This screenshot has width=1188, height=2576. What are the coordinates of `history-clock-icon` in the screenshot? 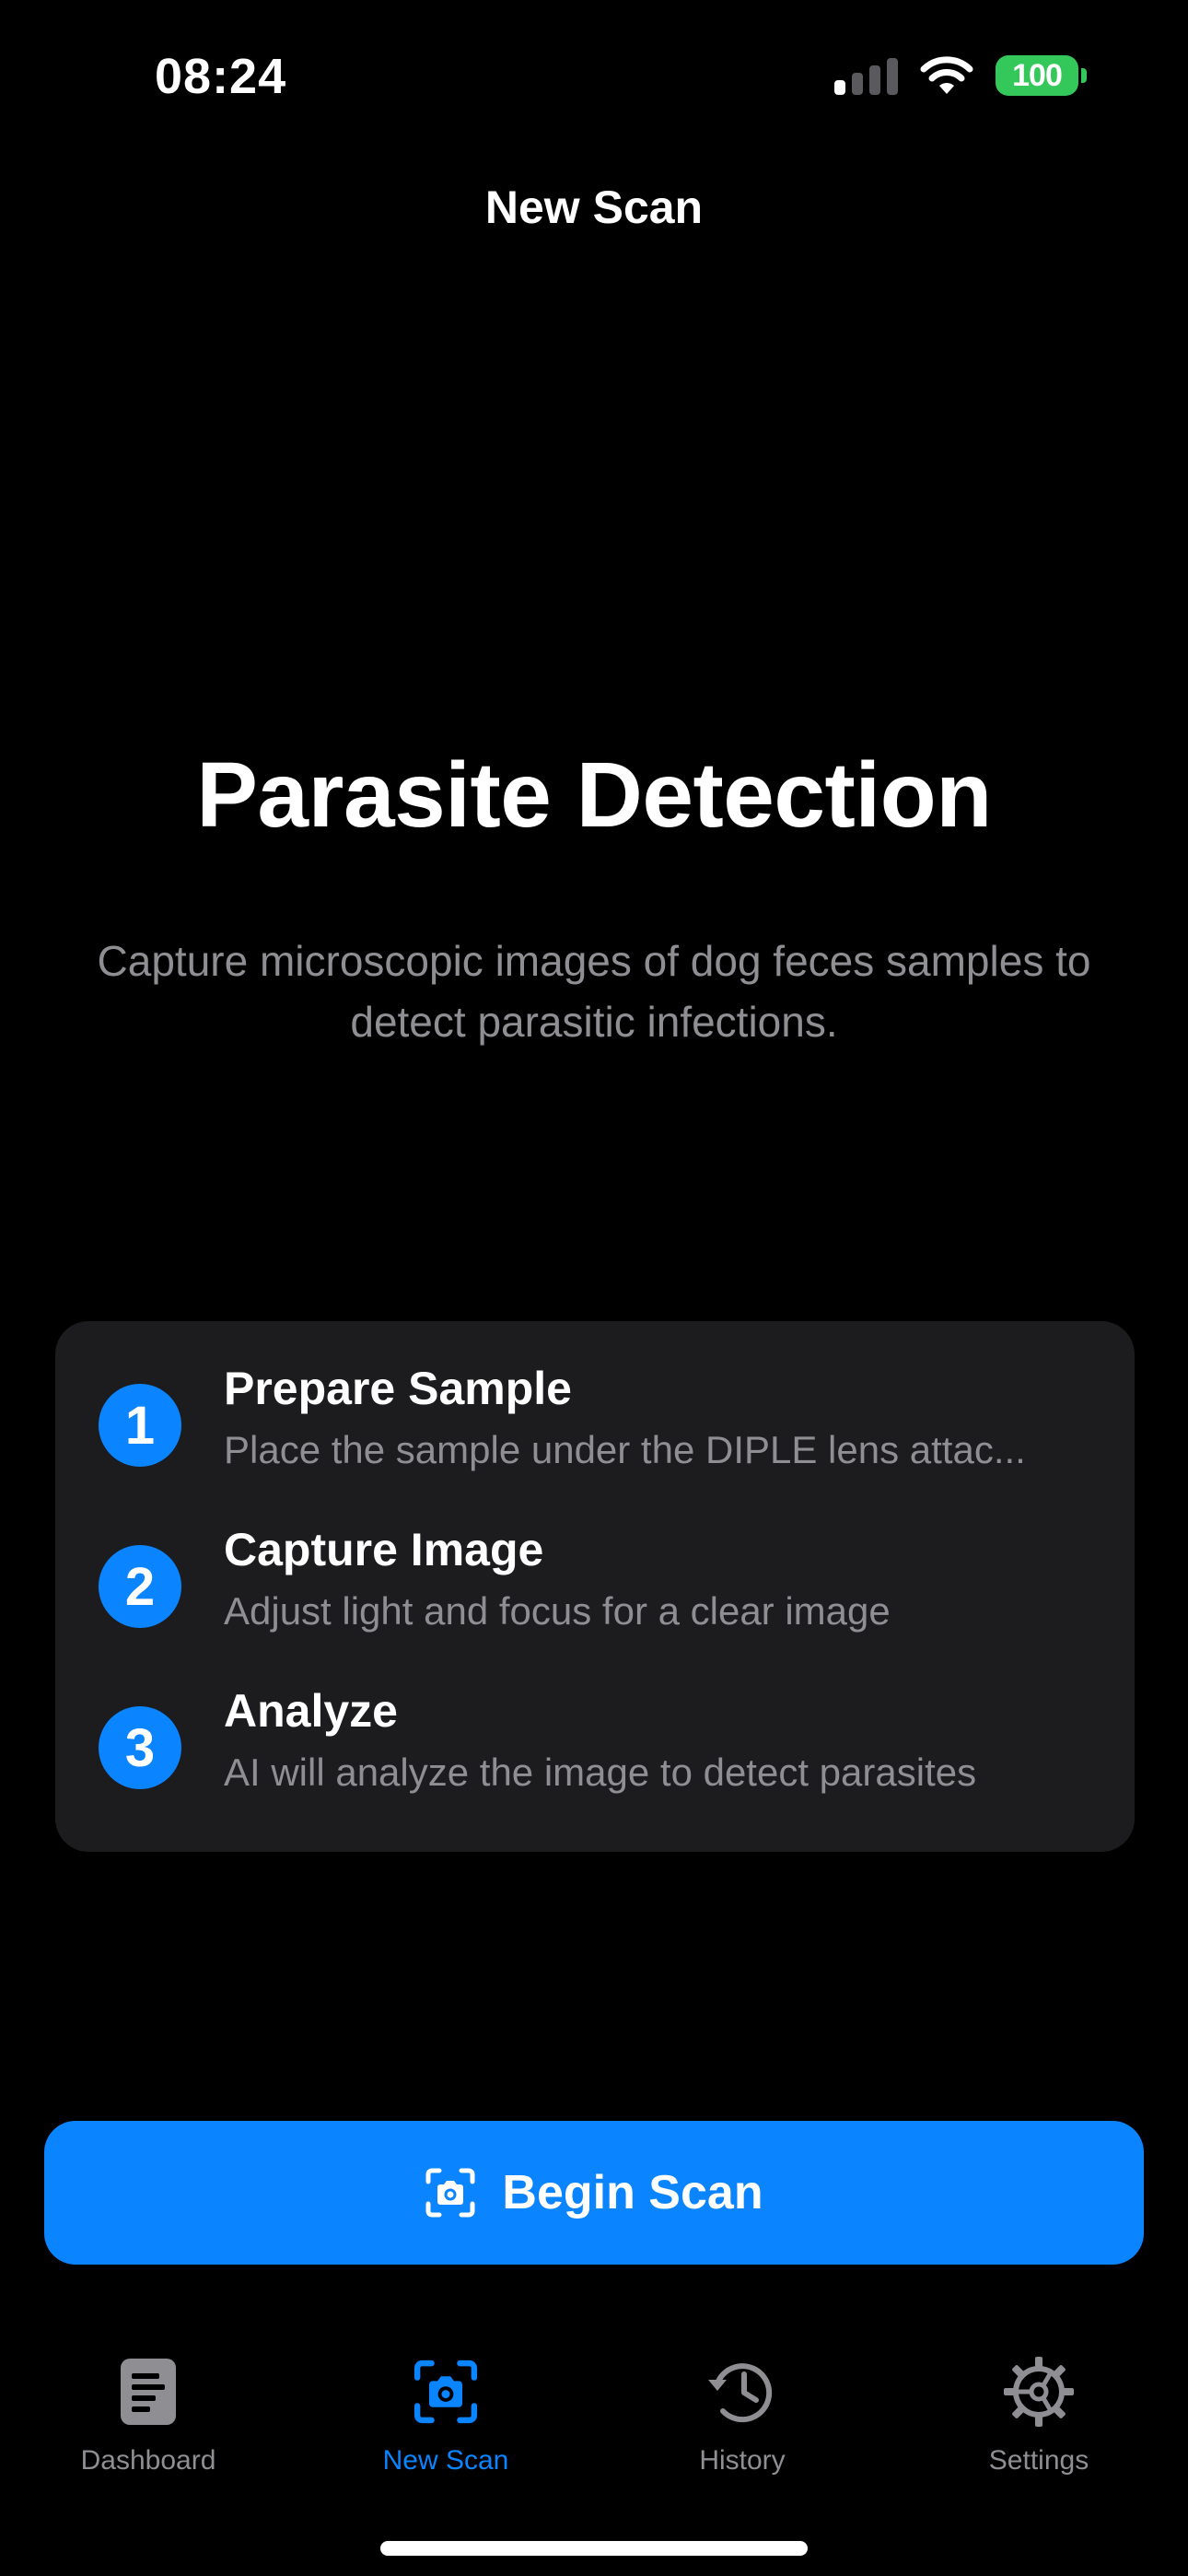 It's located at (740, 2393).